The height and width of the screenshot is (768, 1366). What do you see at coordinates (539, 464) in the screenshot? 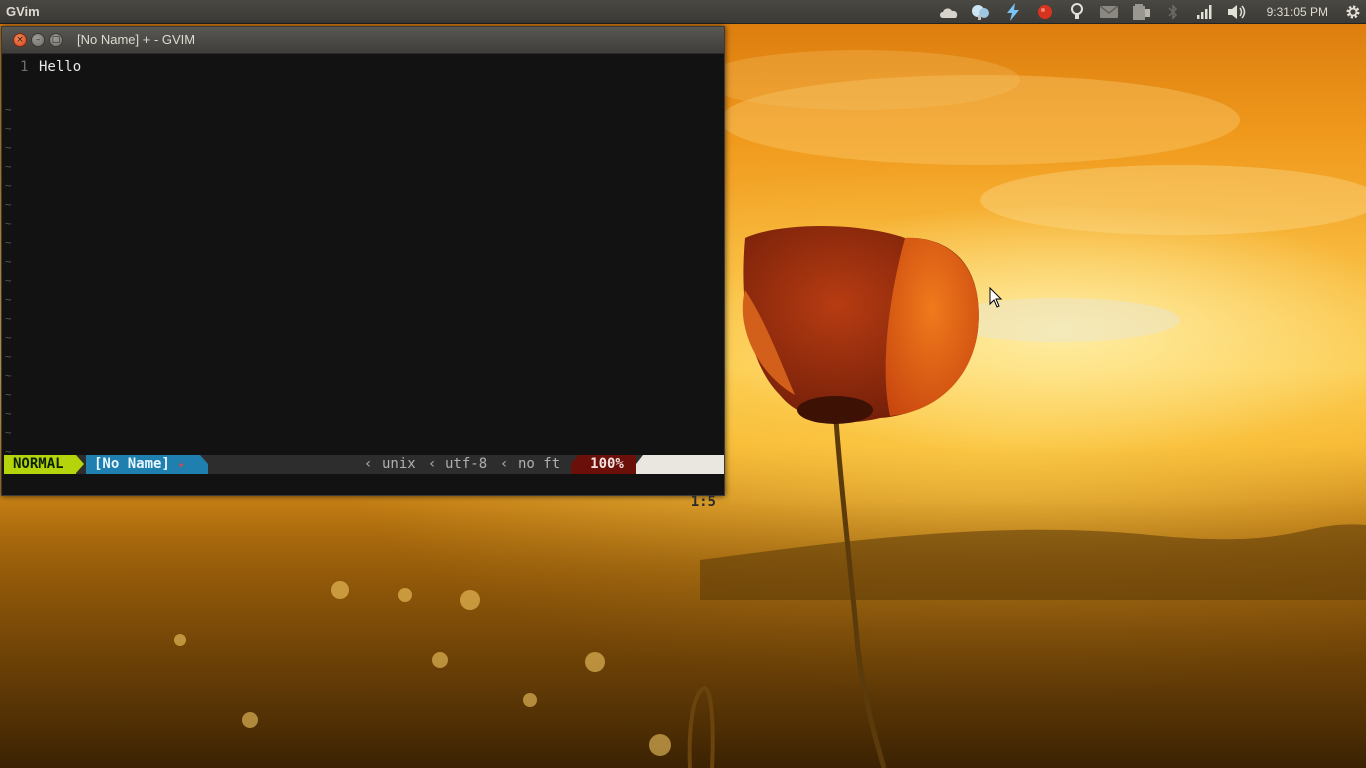
I see `filetype: no ft` at bounding box center [539, 464].